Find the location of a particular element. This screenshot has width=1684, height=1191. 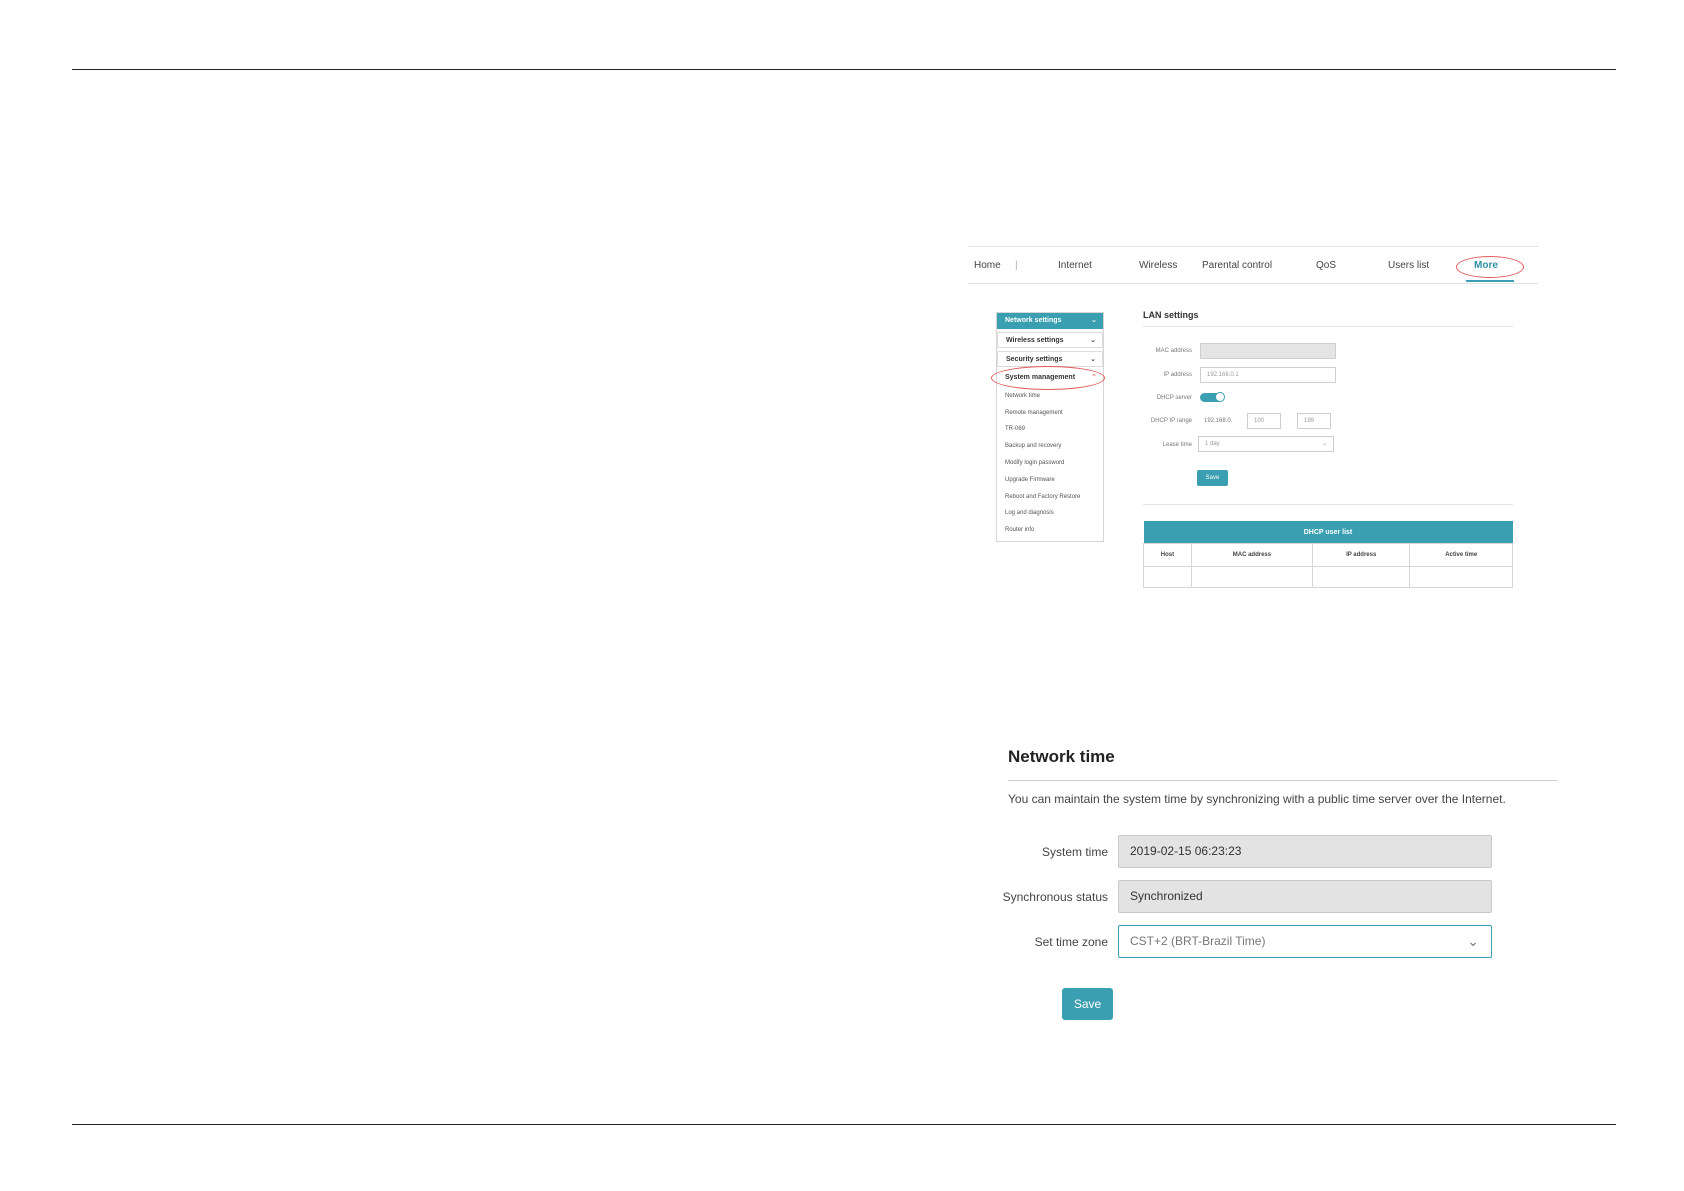

dhcp-range-label: DHCP IP range is located at coordinates (1171, 421).